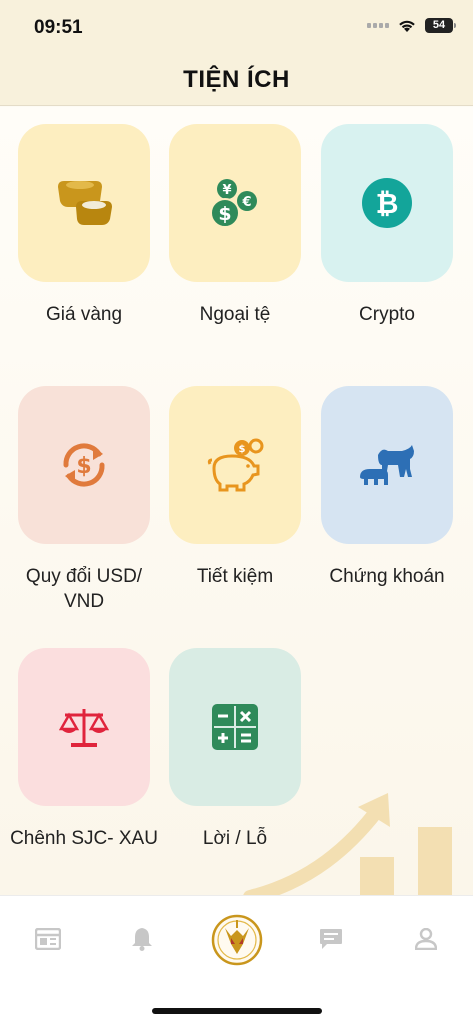  I want to click on piggy-bank-icon: $, so click(235, 465).